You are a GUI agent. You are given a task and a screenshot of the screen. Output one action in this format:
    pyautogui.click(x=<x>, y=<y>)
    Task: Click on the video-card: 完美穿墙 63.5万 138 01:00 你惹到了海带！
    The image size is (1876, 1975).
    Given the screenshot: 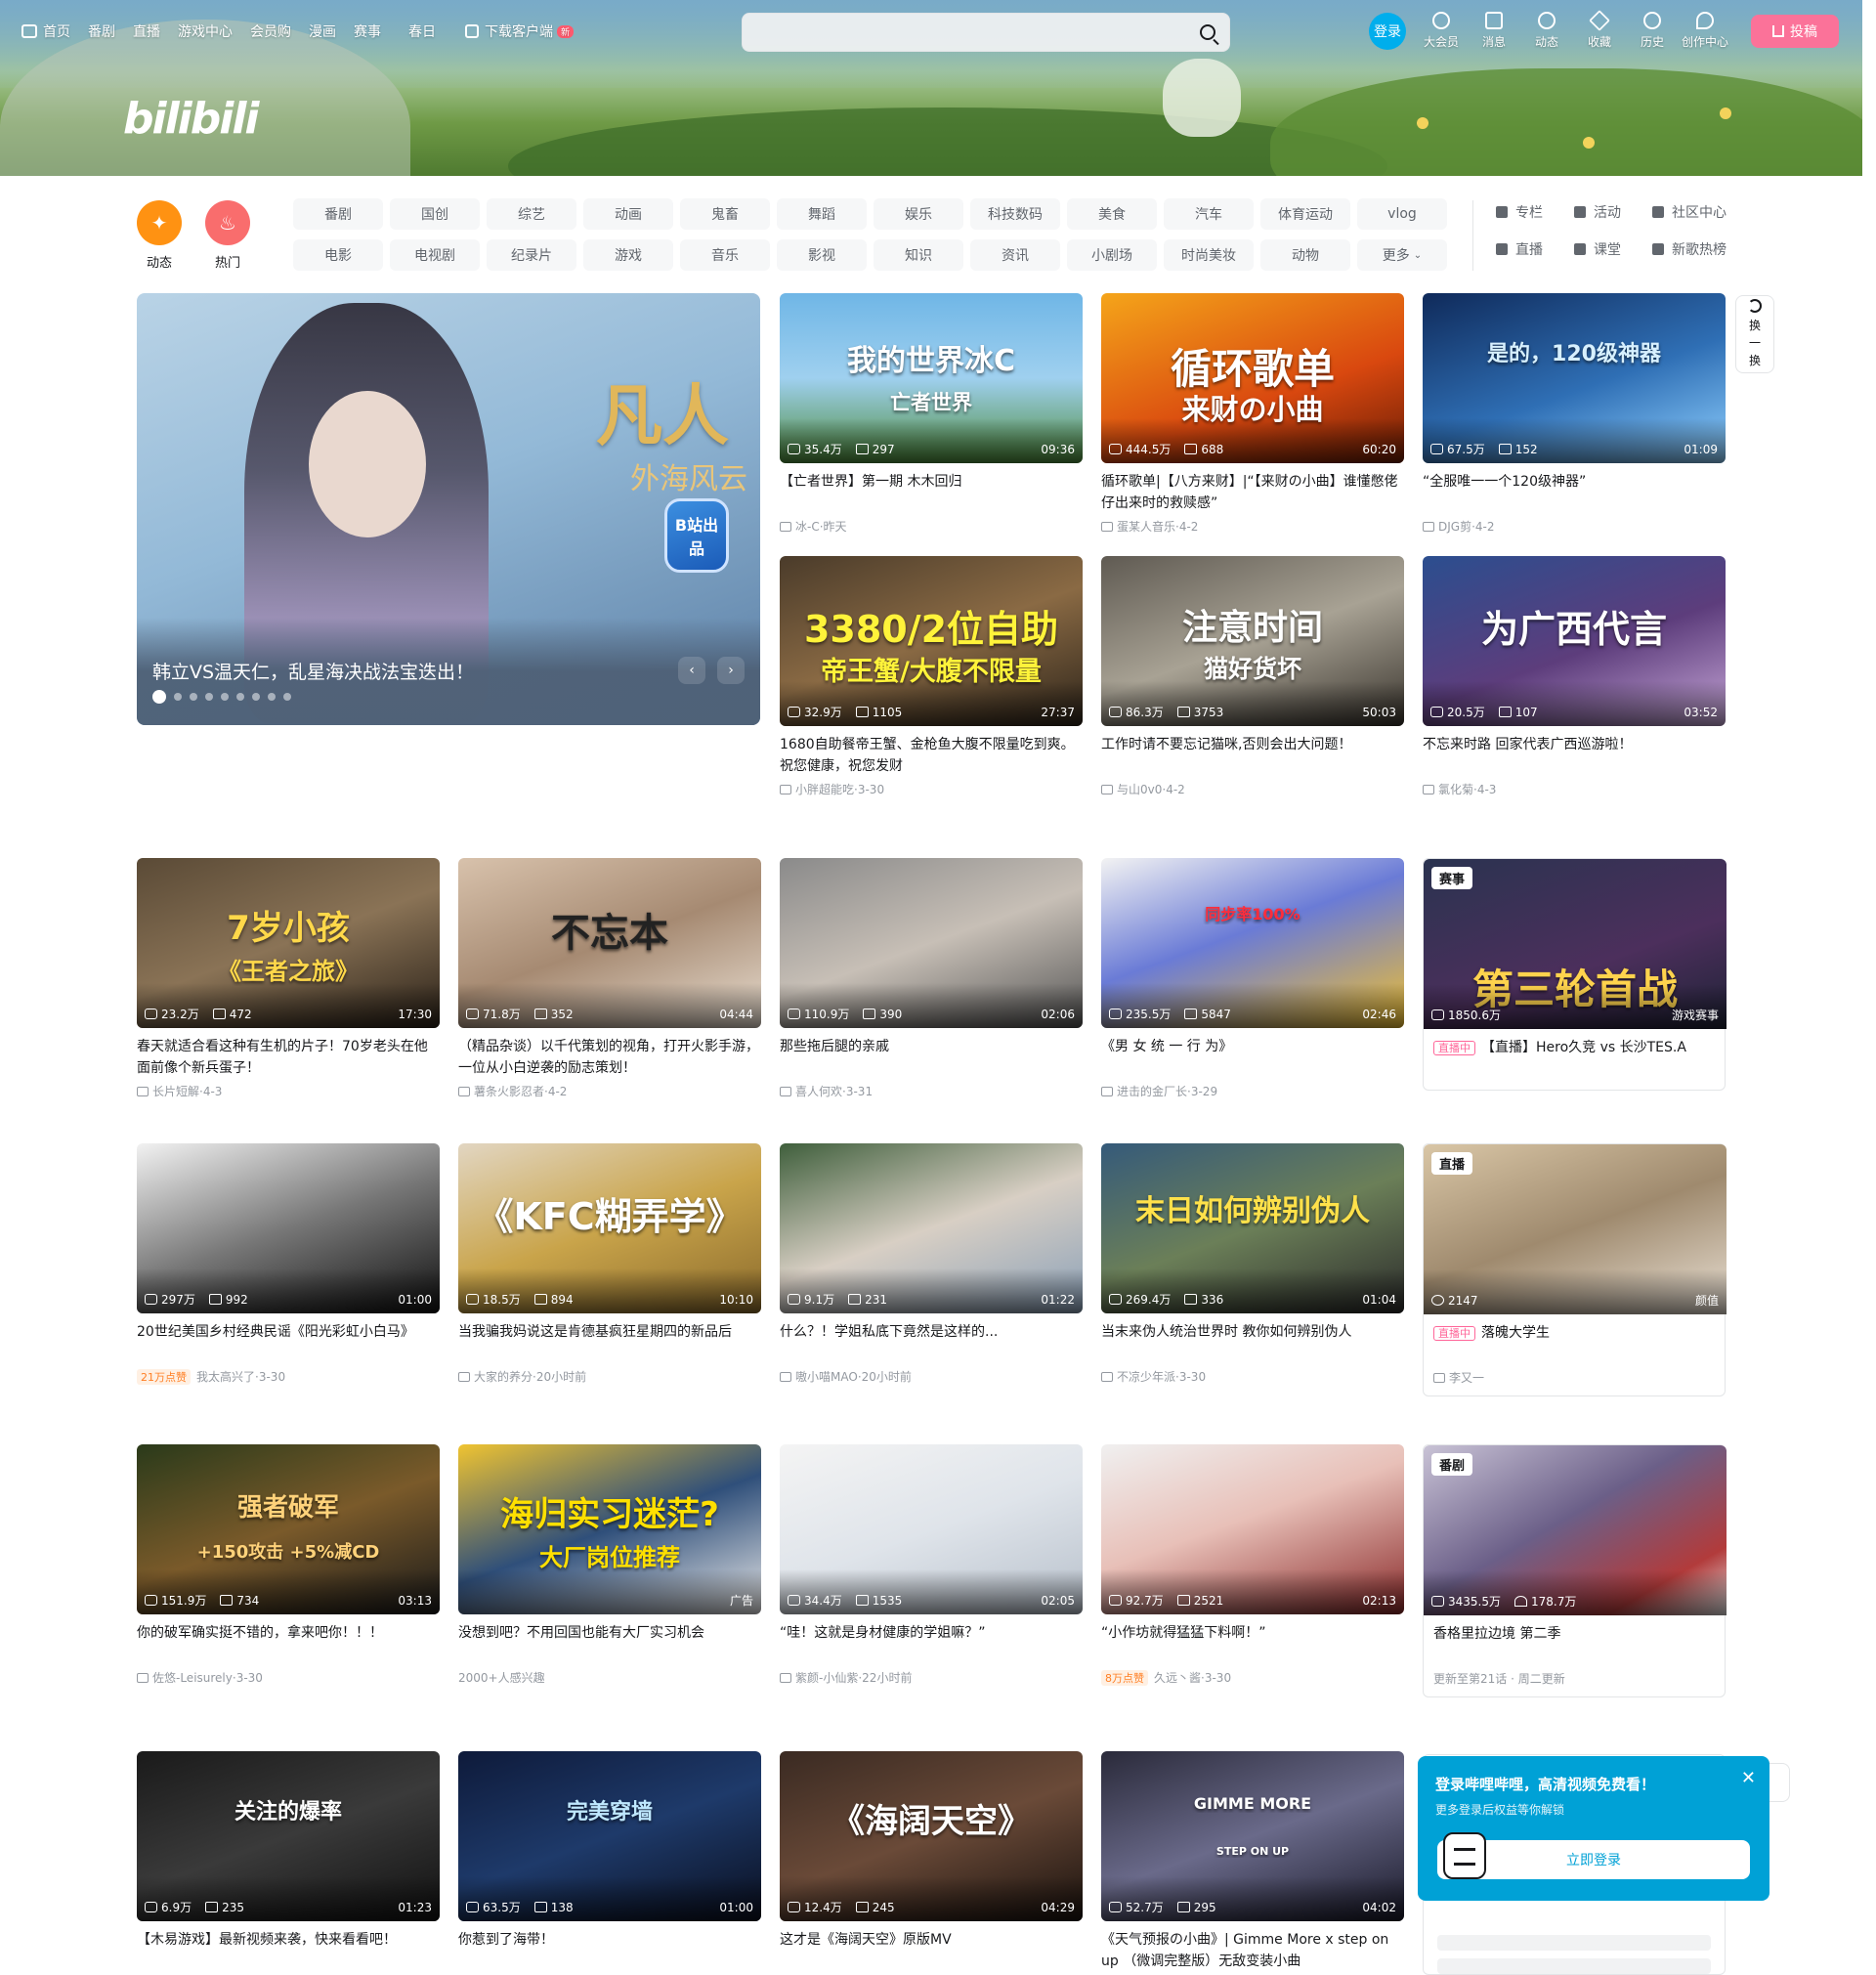 What is the action you would take?
    pyautogui.click(x=609, y=1862)
    